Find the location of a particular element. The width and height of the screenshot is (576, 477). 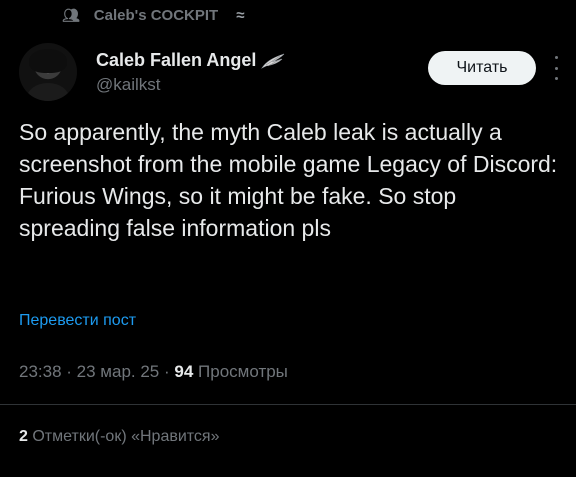

avatar-hair is located at coordinates (48, 61).